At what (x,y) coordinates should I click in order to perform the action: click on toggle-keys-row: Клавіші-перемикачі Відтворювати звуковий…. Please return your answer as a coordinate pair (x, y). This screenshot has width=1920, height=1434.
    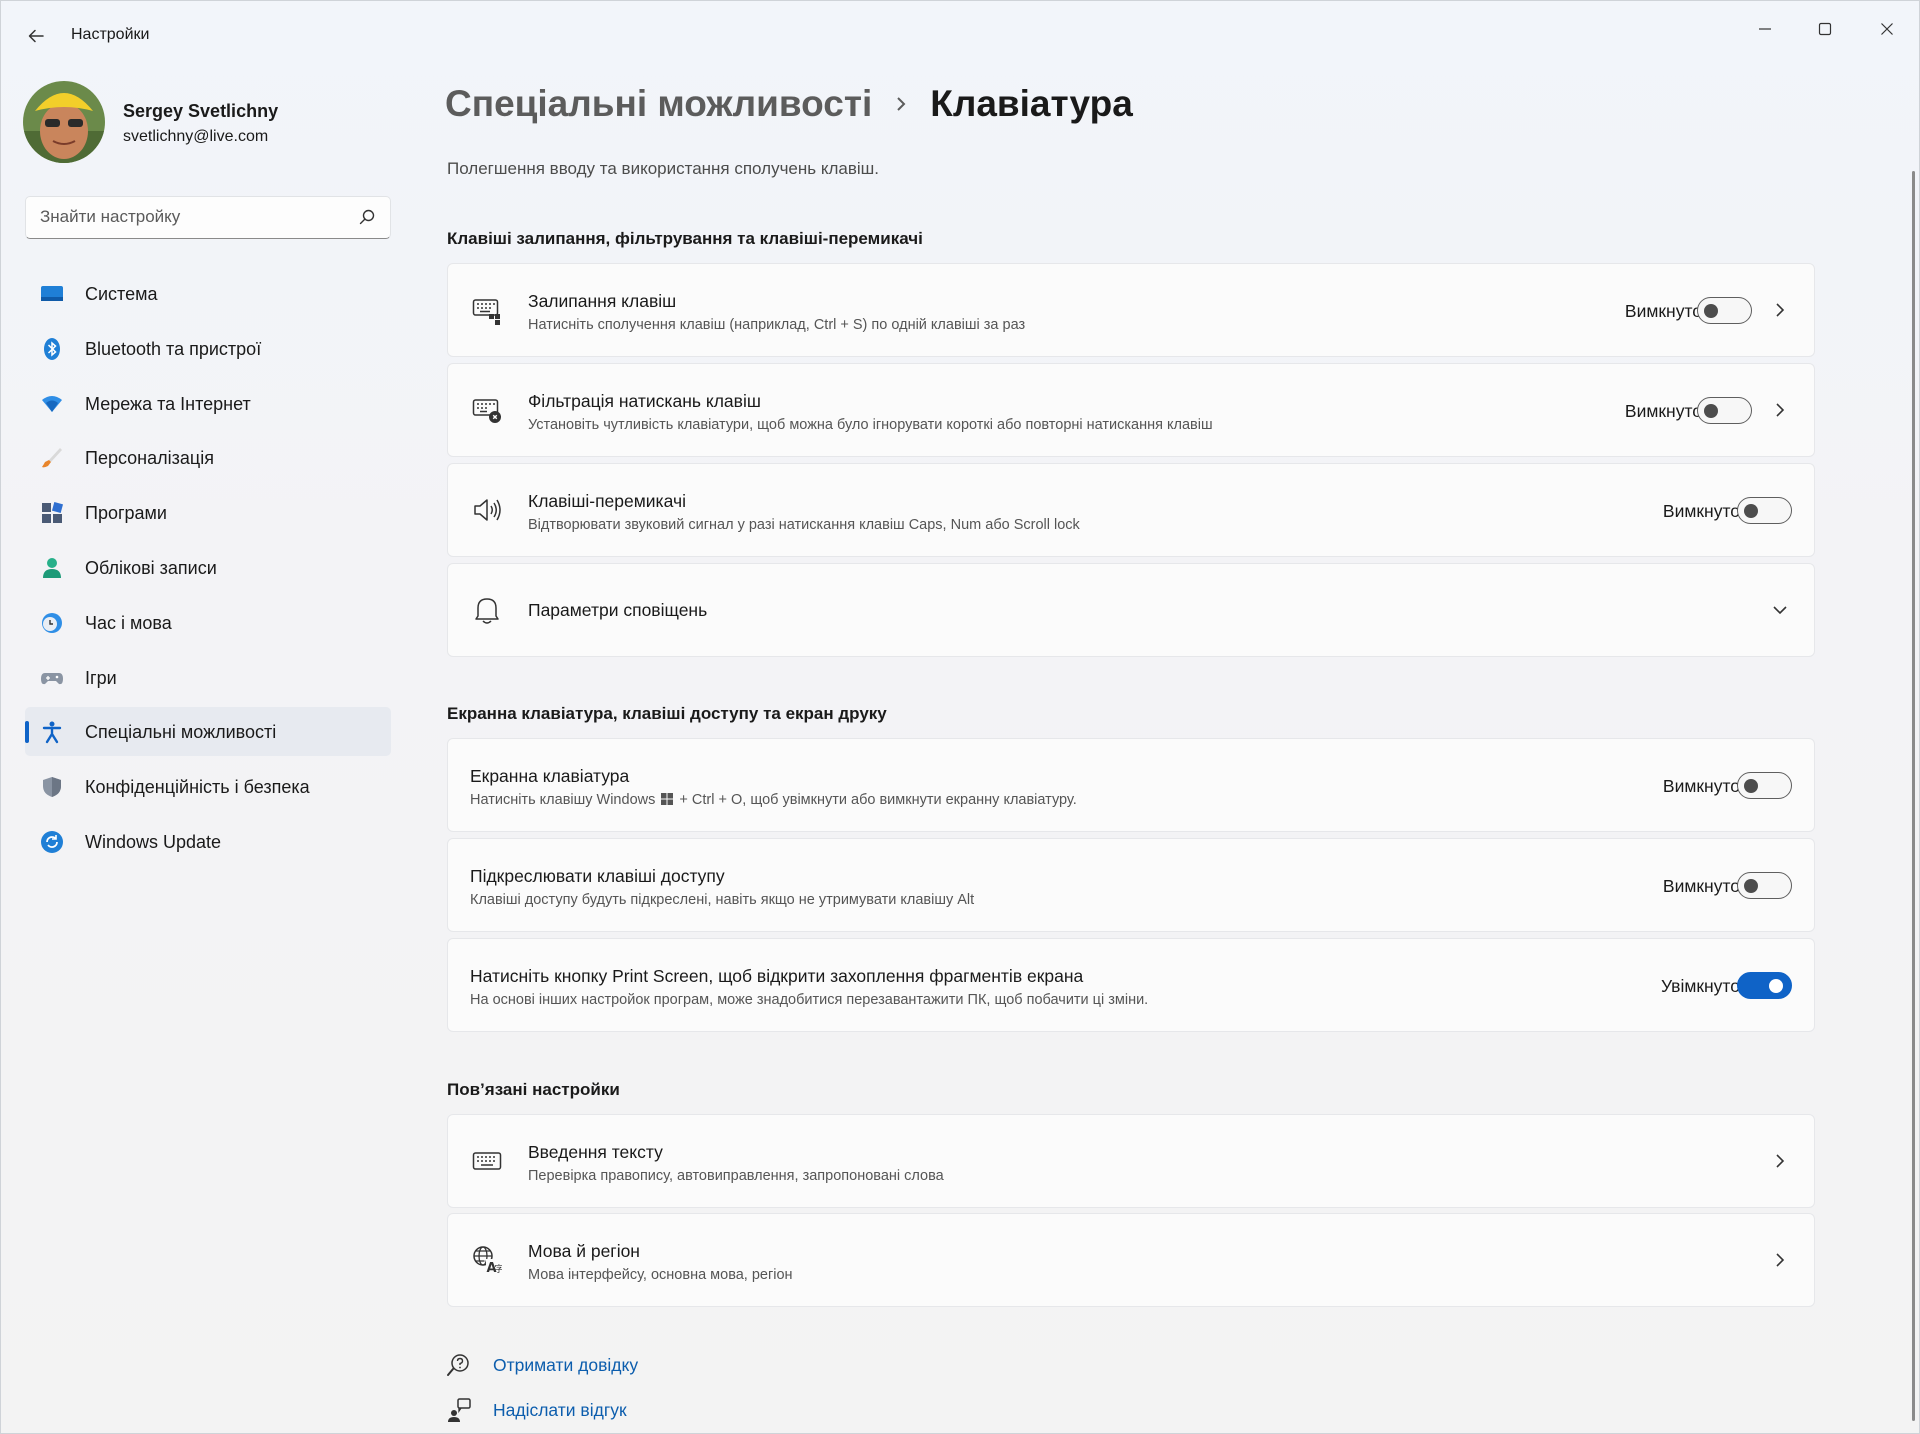
    Looking at the image, I should click on (1131, 510).